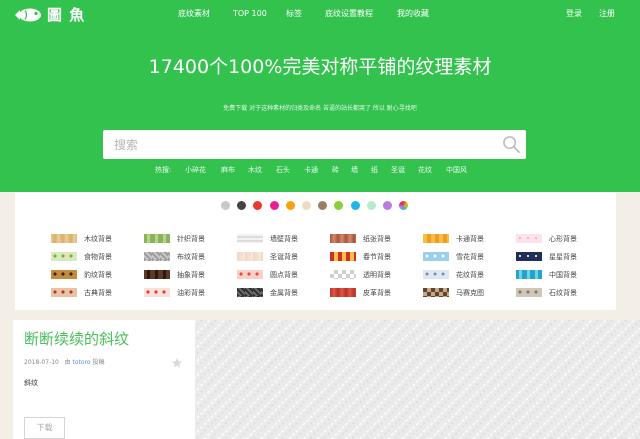 The width and height of the screenshot is (640, 439). Describe the element at coordinates (67, 362) in the screenshot. I see `author-prefix: 由` at that location.